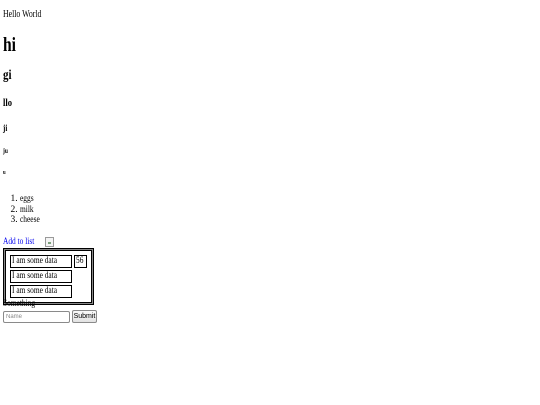 The width and height of the screenshot is (540, 405). What do you see at coordinates (4, 173) in the screenshot?
I see `heading-6: u` at bounding box center [4, 173].